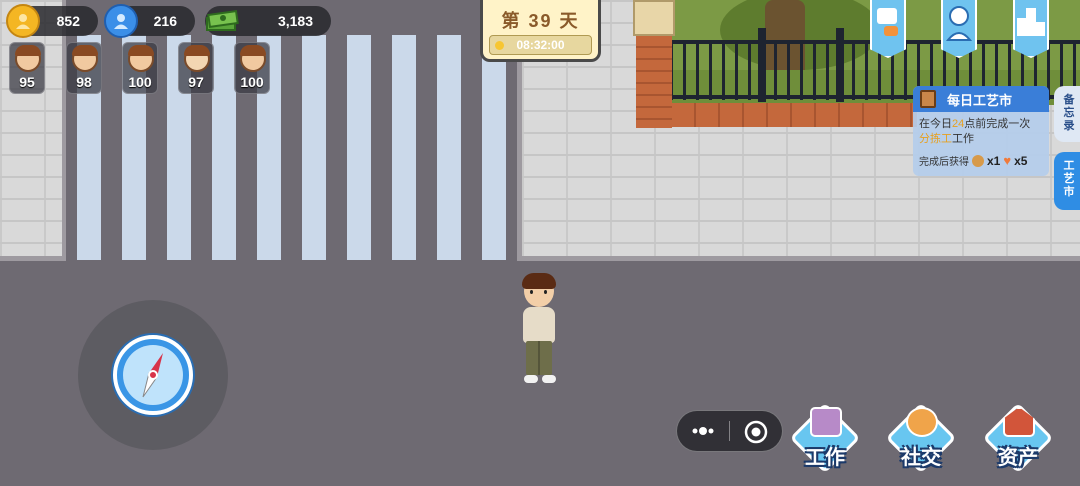  I want to click on stat-hunger-value: 95, so click(27, 82).